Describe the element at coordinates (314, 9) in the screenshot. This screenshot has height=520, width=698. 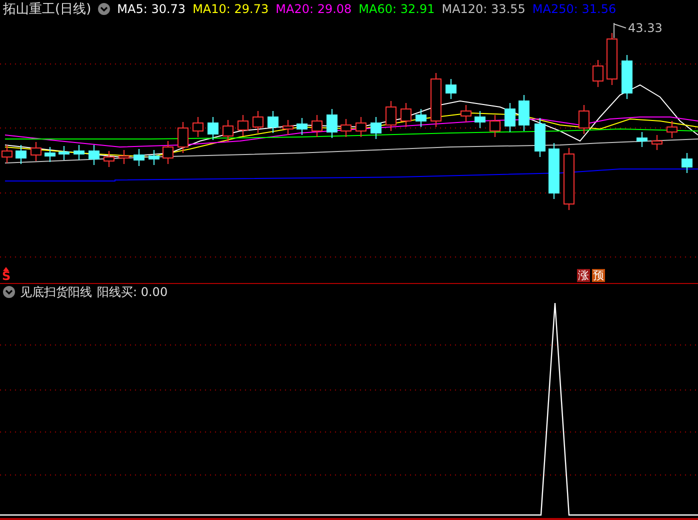
I see `ma-value-label: MA20: 29.08` at that location.